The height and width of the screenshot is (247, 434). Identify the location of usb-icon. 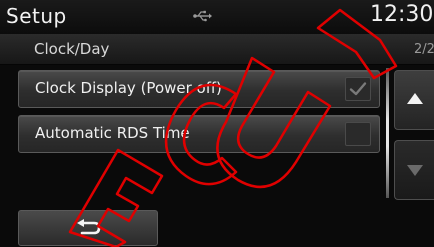
(202, 16).